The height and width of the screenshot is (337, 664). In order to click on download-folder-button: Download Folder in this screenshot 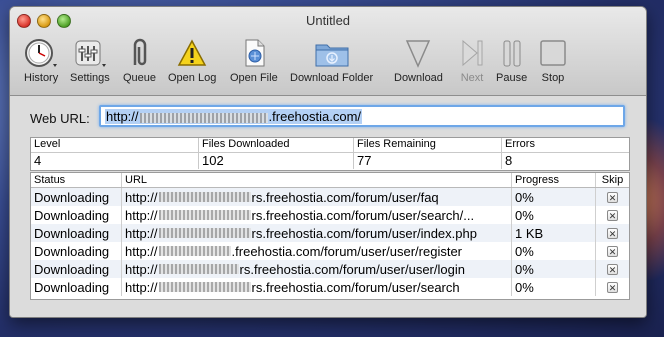, I will do `click(331, 59)`.